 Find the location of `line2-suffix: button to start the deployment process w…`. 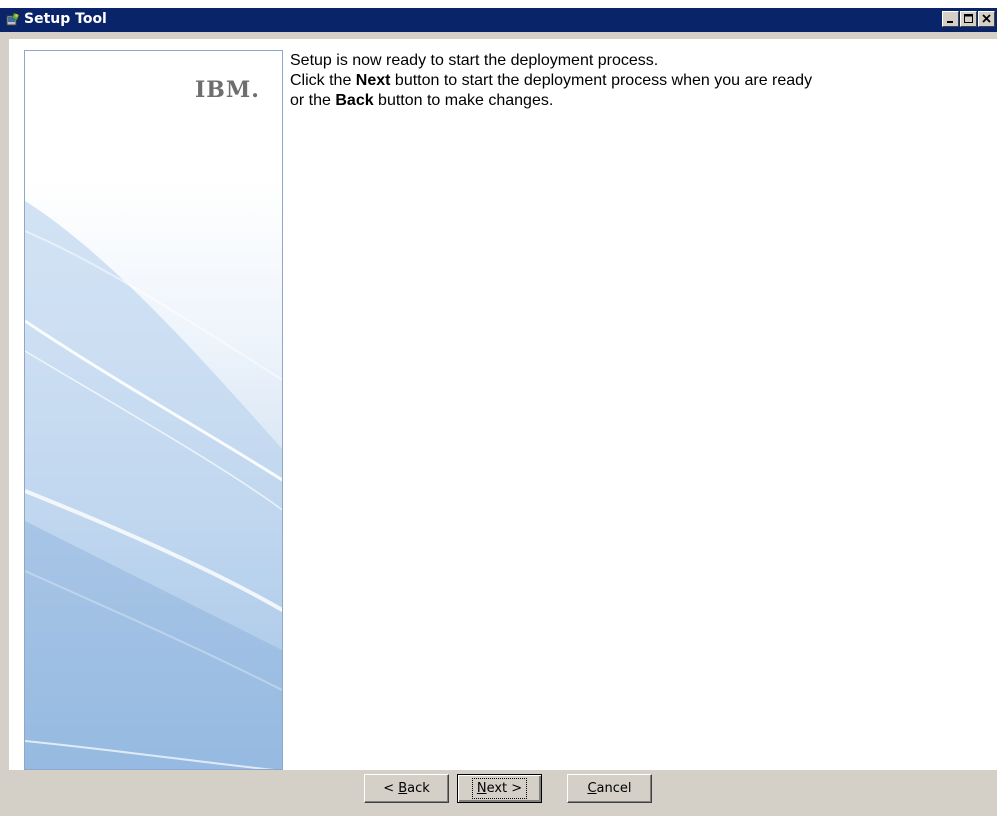

line2-suffix: button to start the deployment process w… is located at coordinates (601, 80).